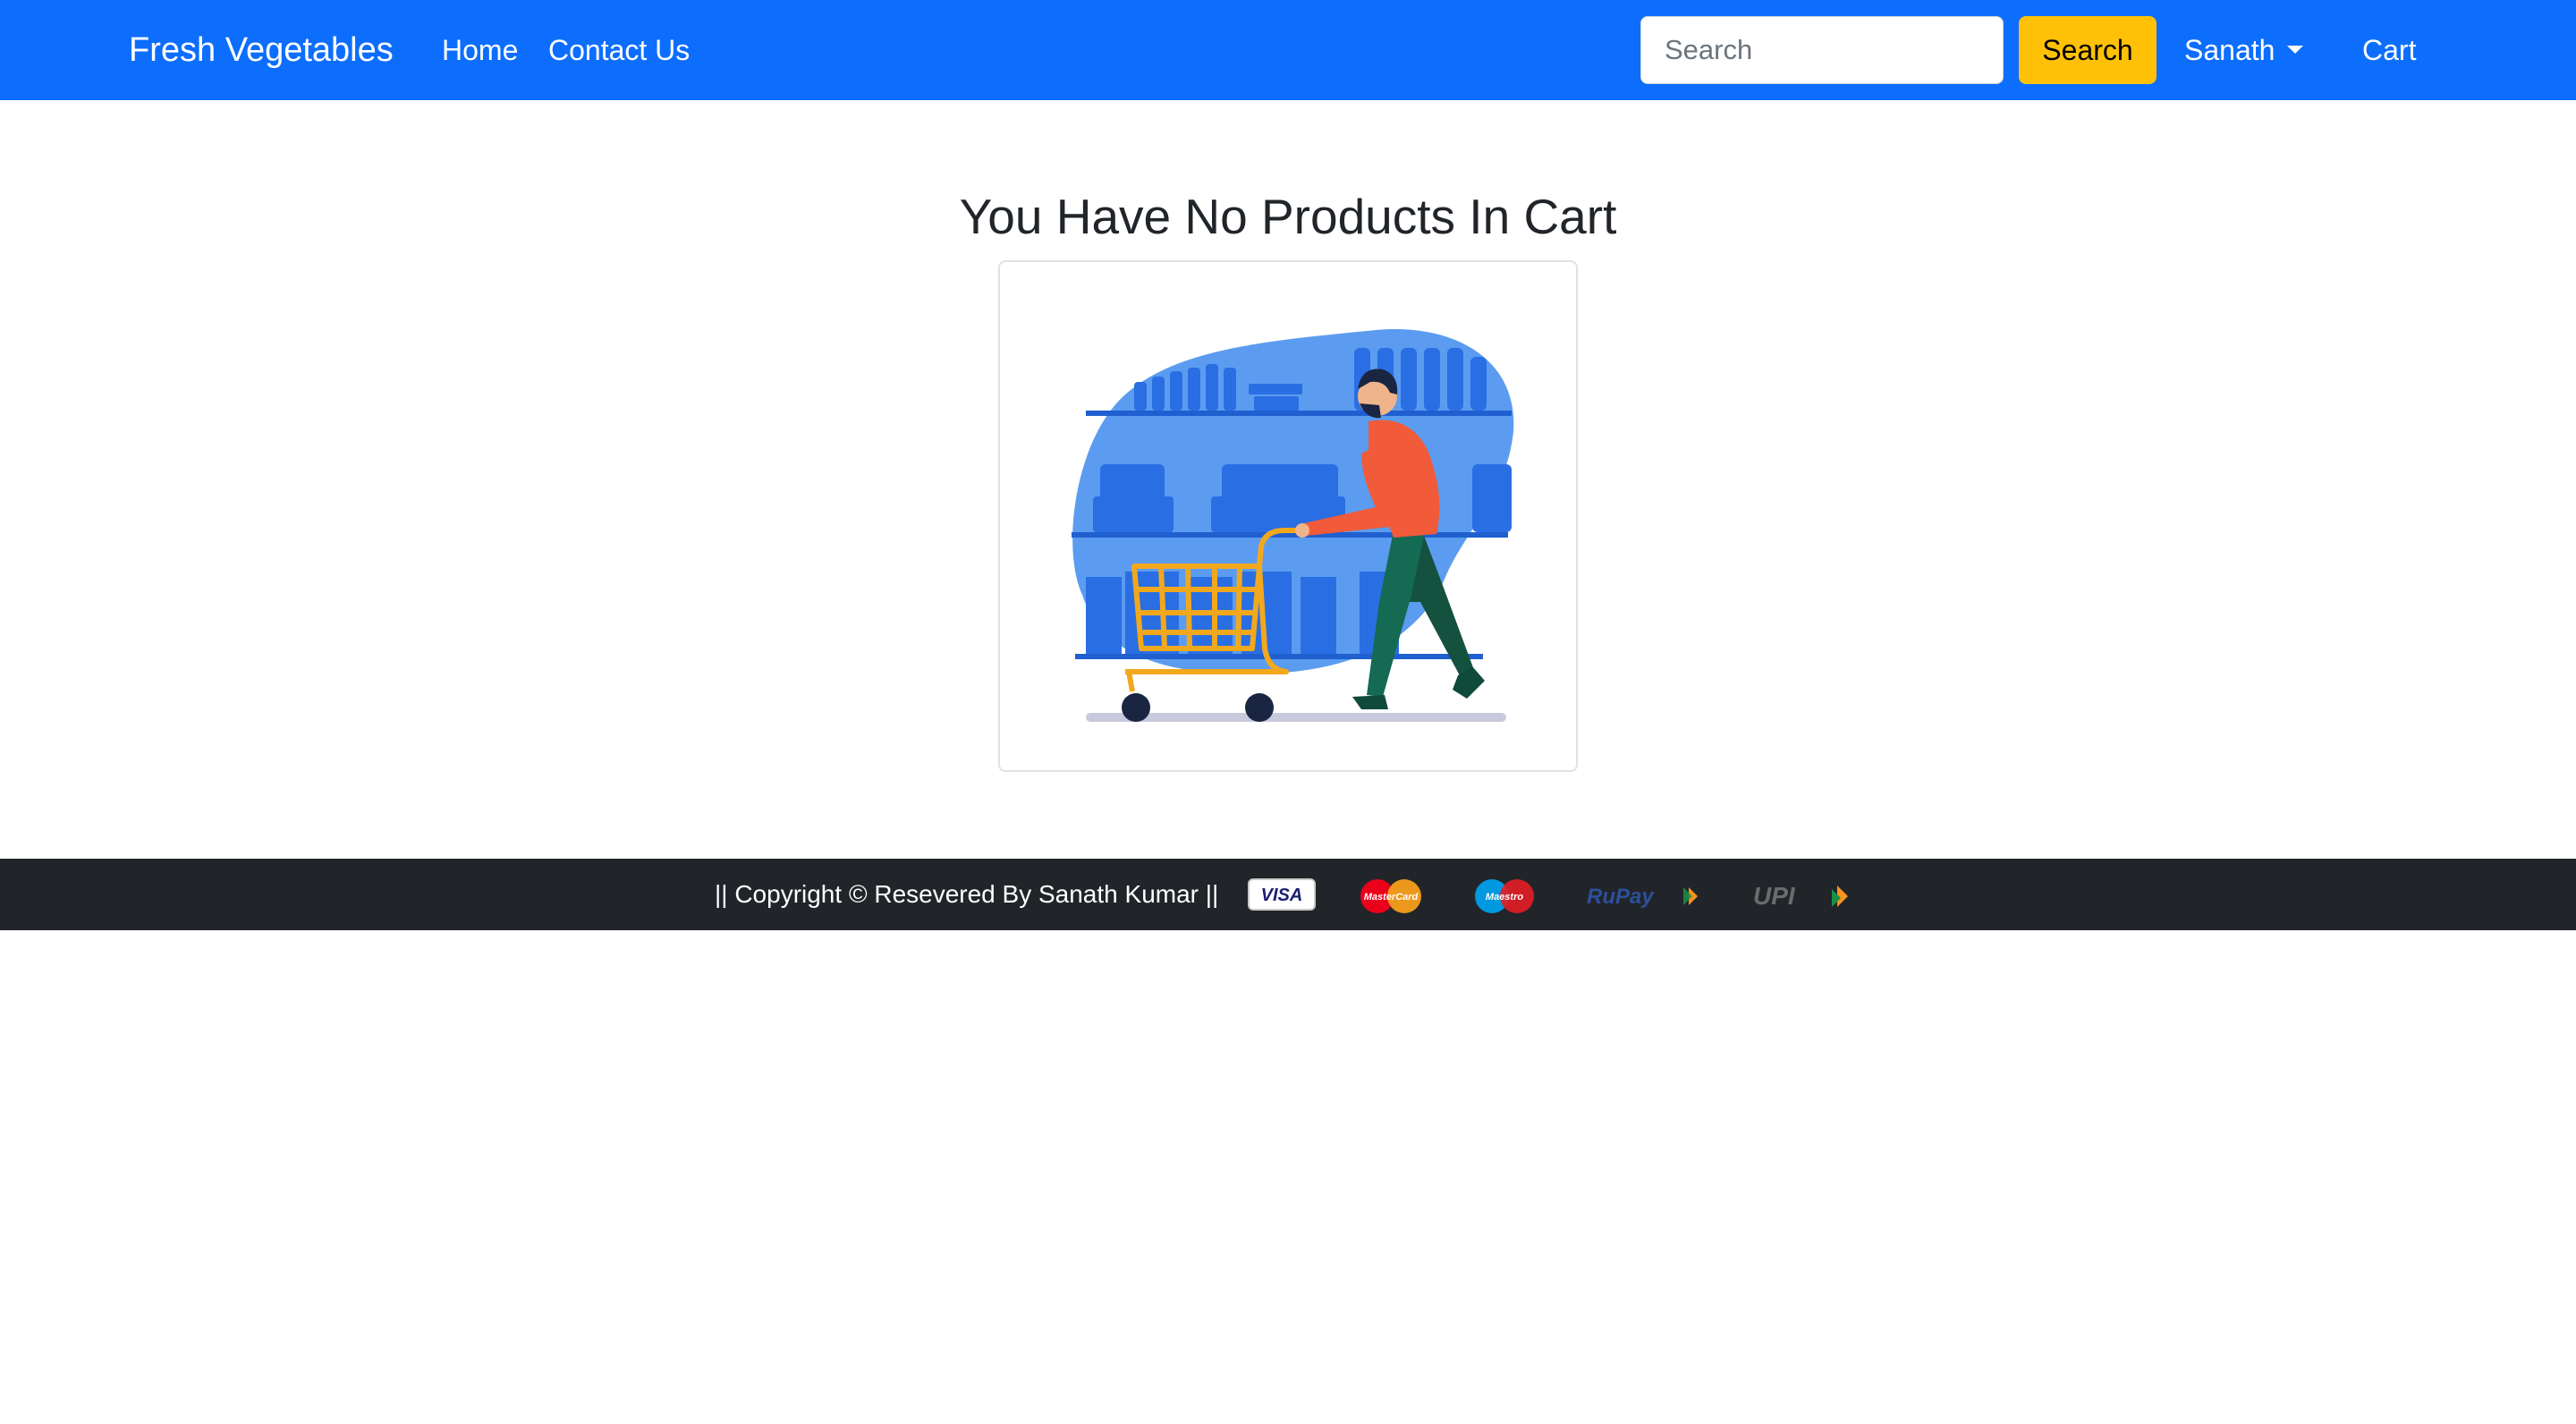  I want to click on user-name: Sanath, so click(2229, 50).